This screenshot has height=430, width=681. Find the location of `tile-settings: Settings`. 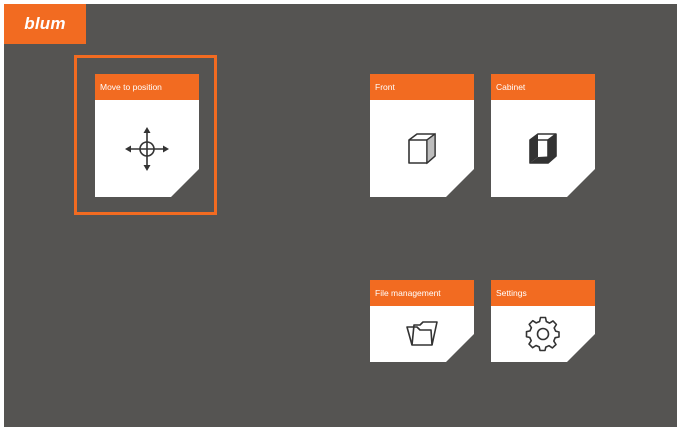

tile-settings: Settings is located at coordinates (543, 321).